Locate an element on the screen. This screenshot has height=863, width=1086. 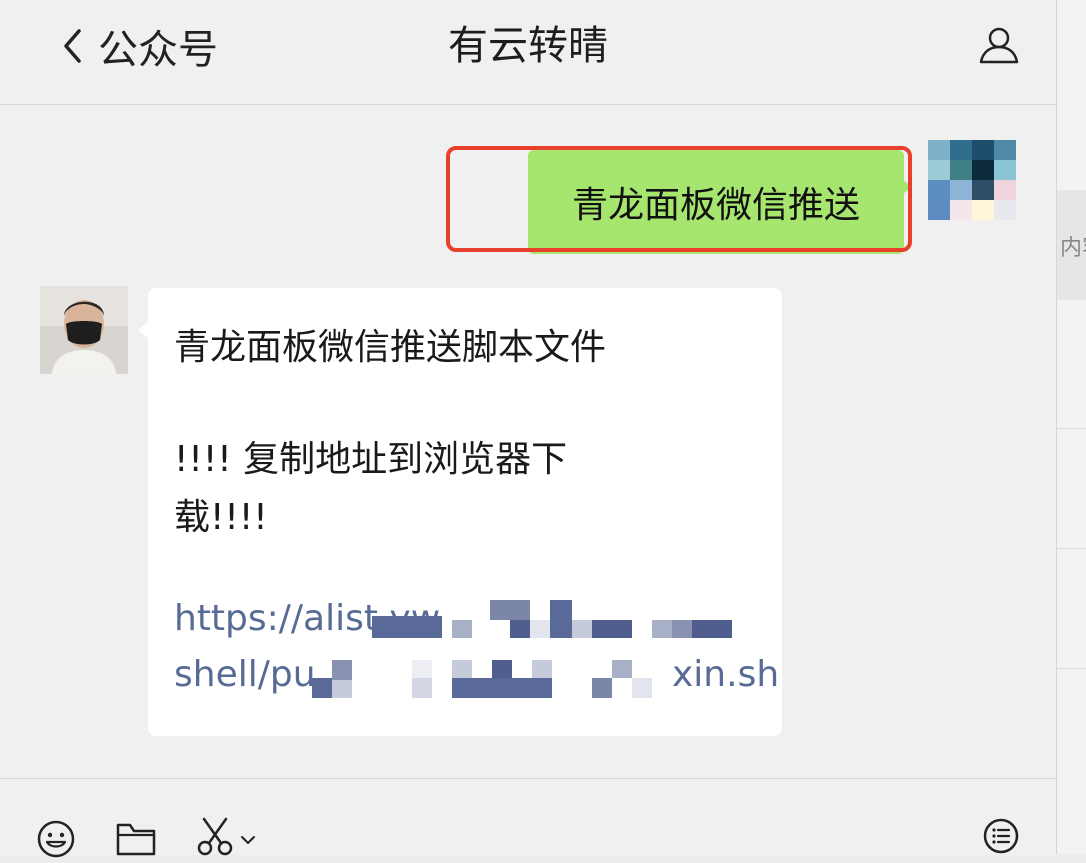
emoji-button is located at coordinates (56, 841).